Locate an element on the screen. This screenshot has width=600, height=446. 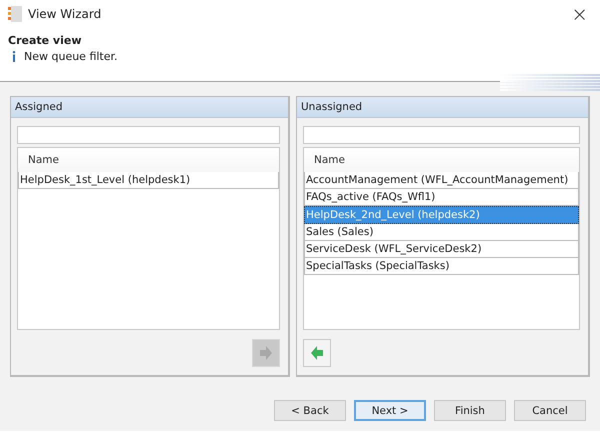
info-icon is located at coordinates (14, 56).